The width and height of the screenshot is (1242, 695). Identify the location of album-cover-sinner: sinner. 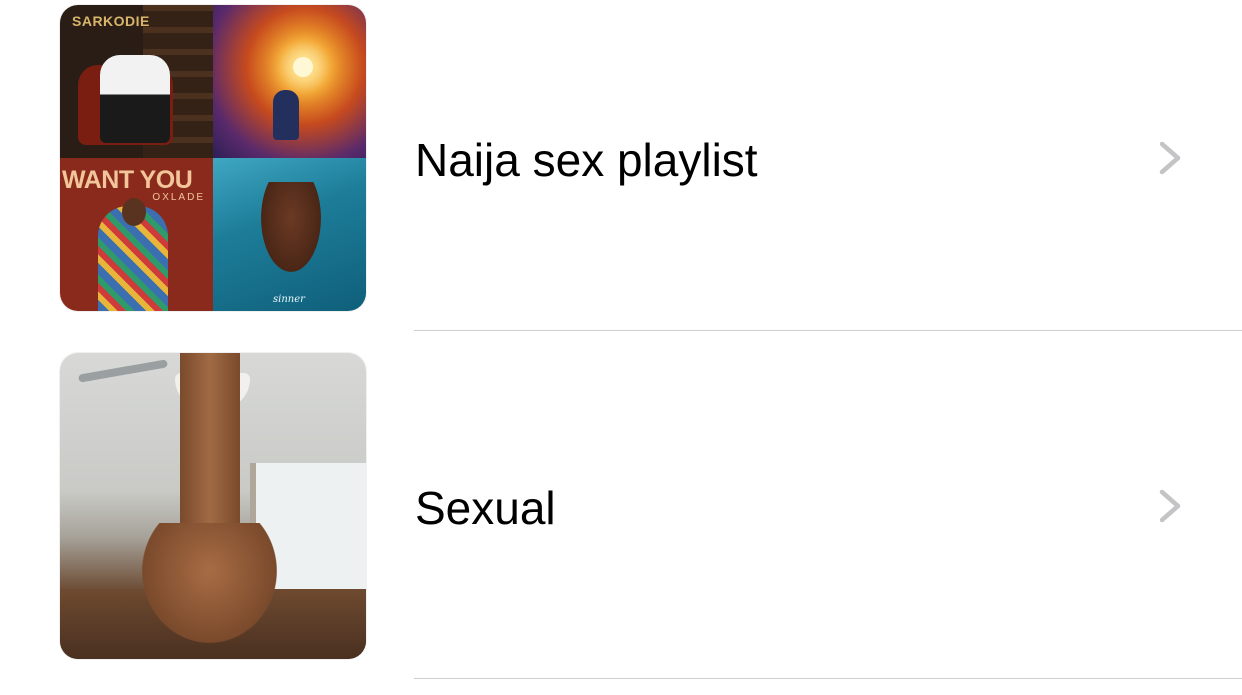
(289, 234).